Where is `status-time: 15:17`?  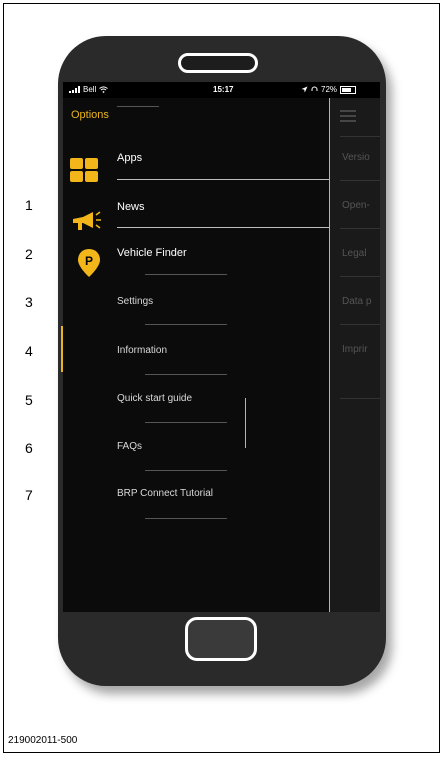 status-time: 15:17 is located at coordinates (223, 89).